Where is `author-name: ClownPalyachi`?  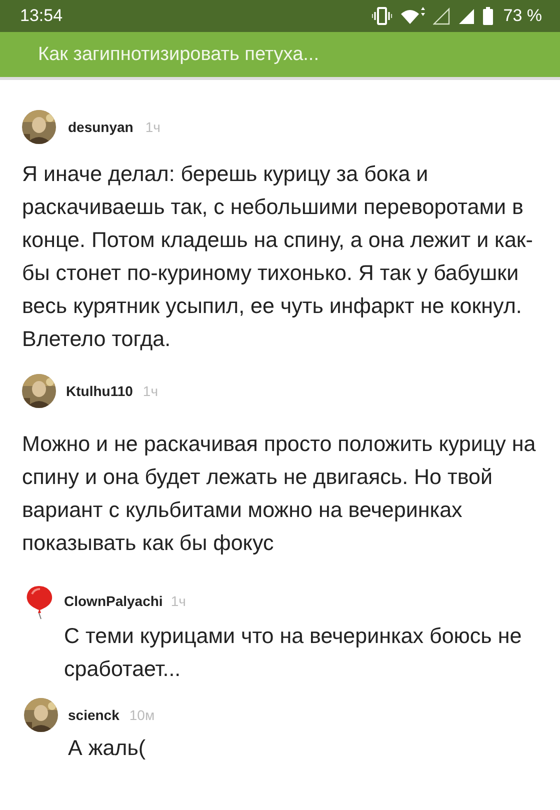
author-name: ClownPalyachi is located at coordinates (113, 601).